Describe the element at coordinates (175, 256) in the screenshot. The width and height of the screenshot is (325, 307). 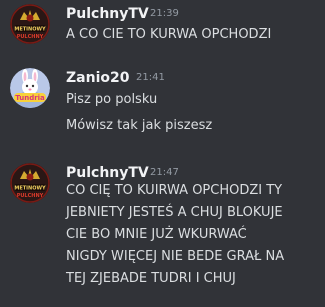
I see `message-line: NIGDY WIĘCEJ NIE BEDE GRAŁ NA` at that location.